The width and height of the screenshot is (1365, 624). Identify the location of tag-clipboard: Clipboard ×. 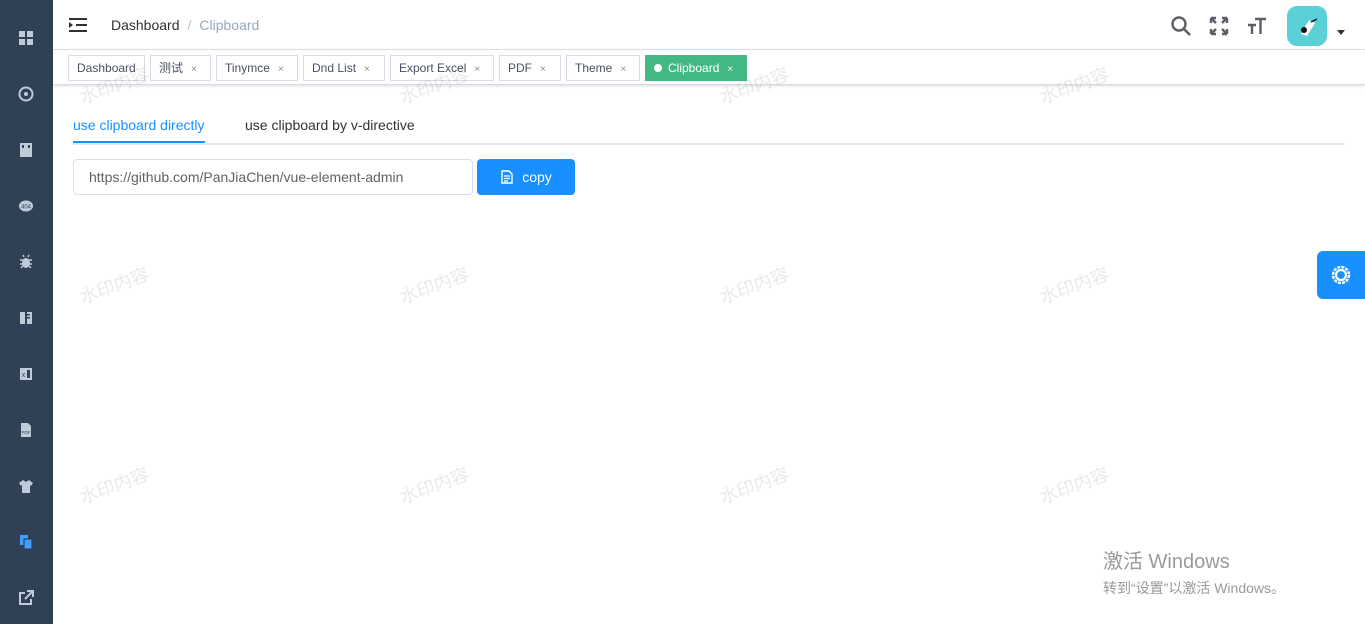
(696, 68).